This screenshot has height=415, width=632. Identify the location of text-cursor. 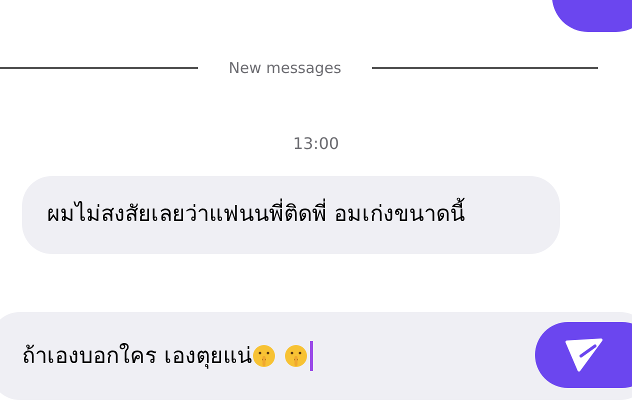
(311, 356).